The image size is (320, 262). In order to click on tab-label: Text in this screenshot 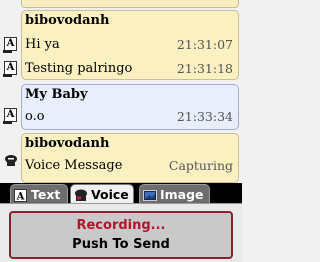, I will do `click(46, 194)`.